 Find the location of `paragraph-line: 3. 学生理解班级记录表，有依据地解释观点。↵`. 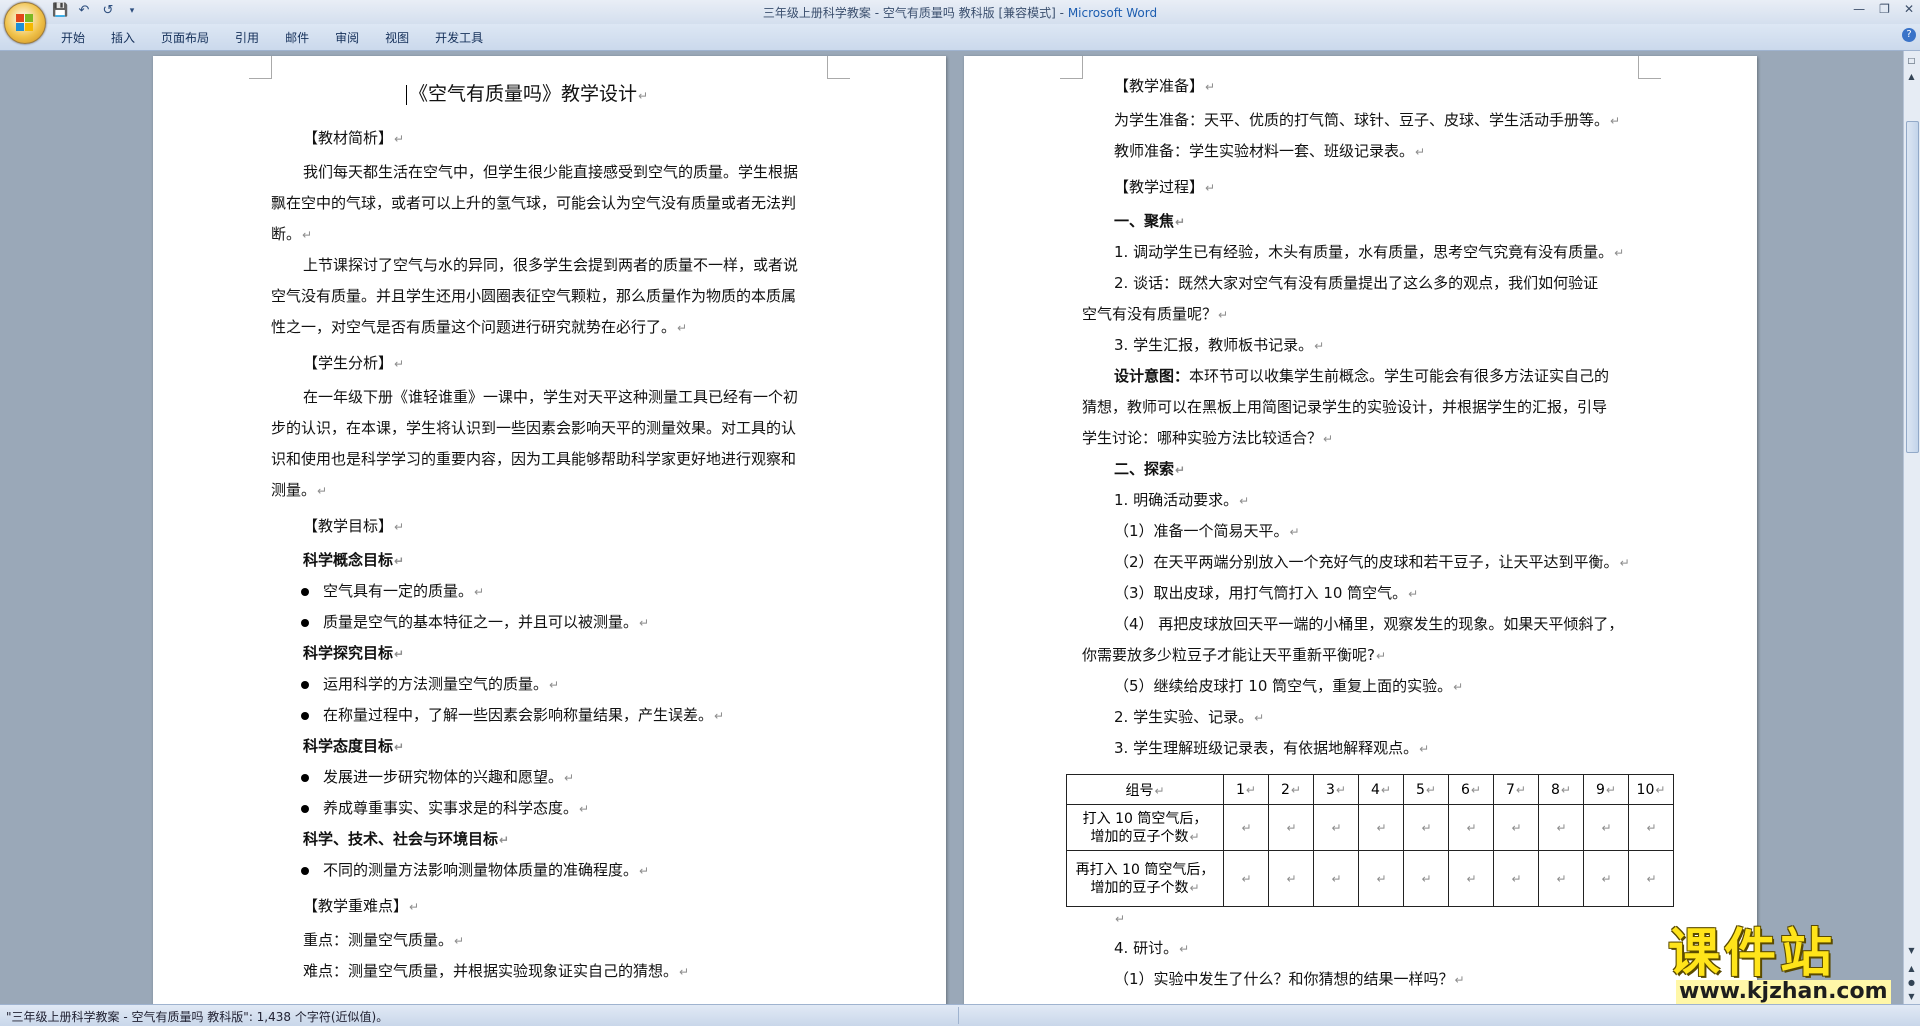

paragraph-line: 3. 学生理解班级记录表，有依据地解释观点。↵ is located at coordinates (1272, 748).